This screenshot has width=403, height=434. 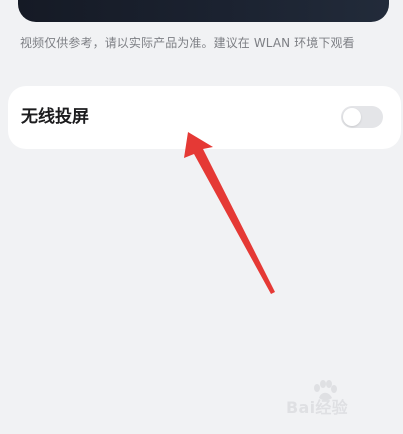 I want to click on toggle-knob, so click(x=352, y=117).